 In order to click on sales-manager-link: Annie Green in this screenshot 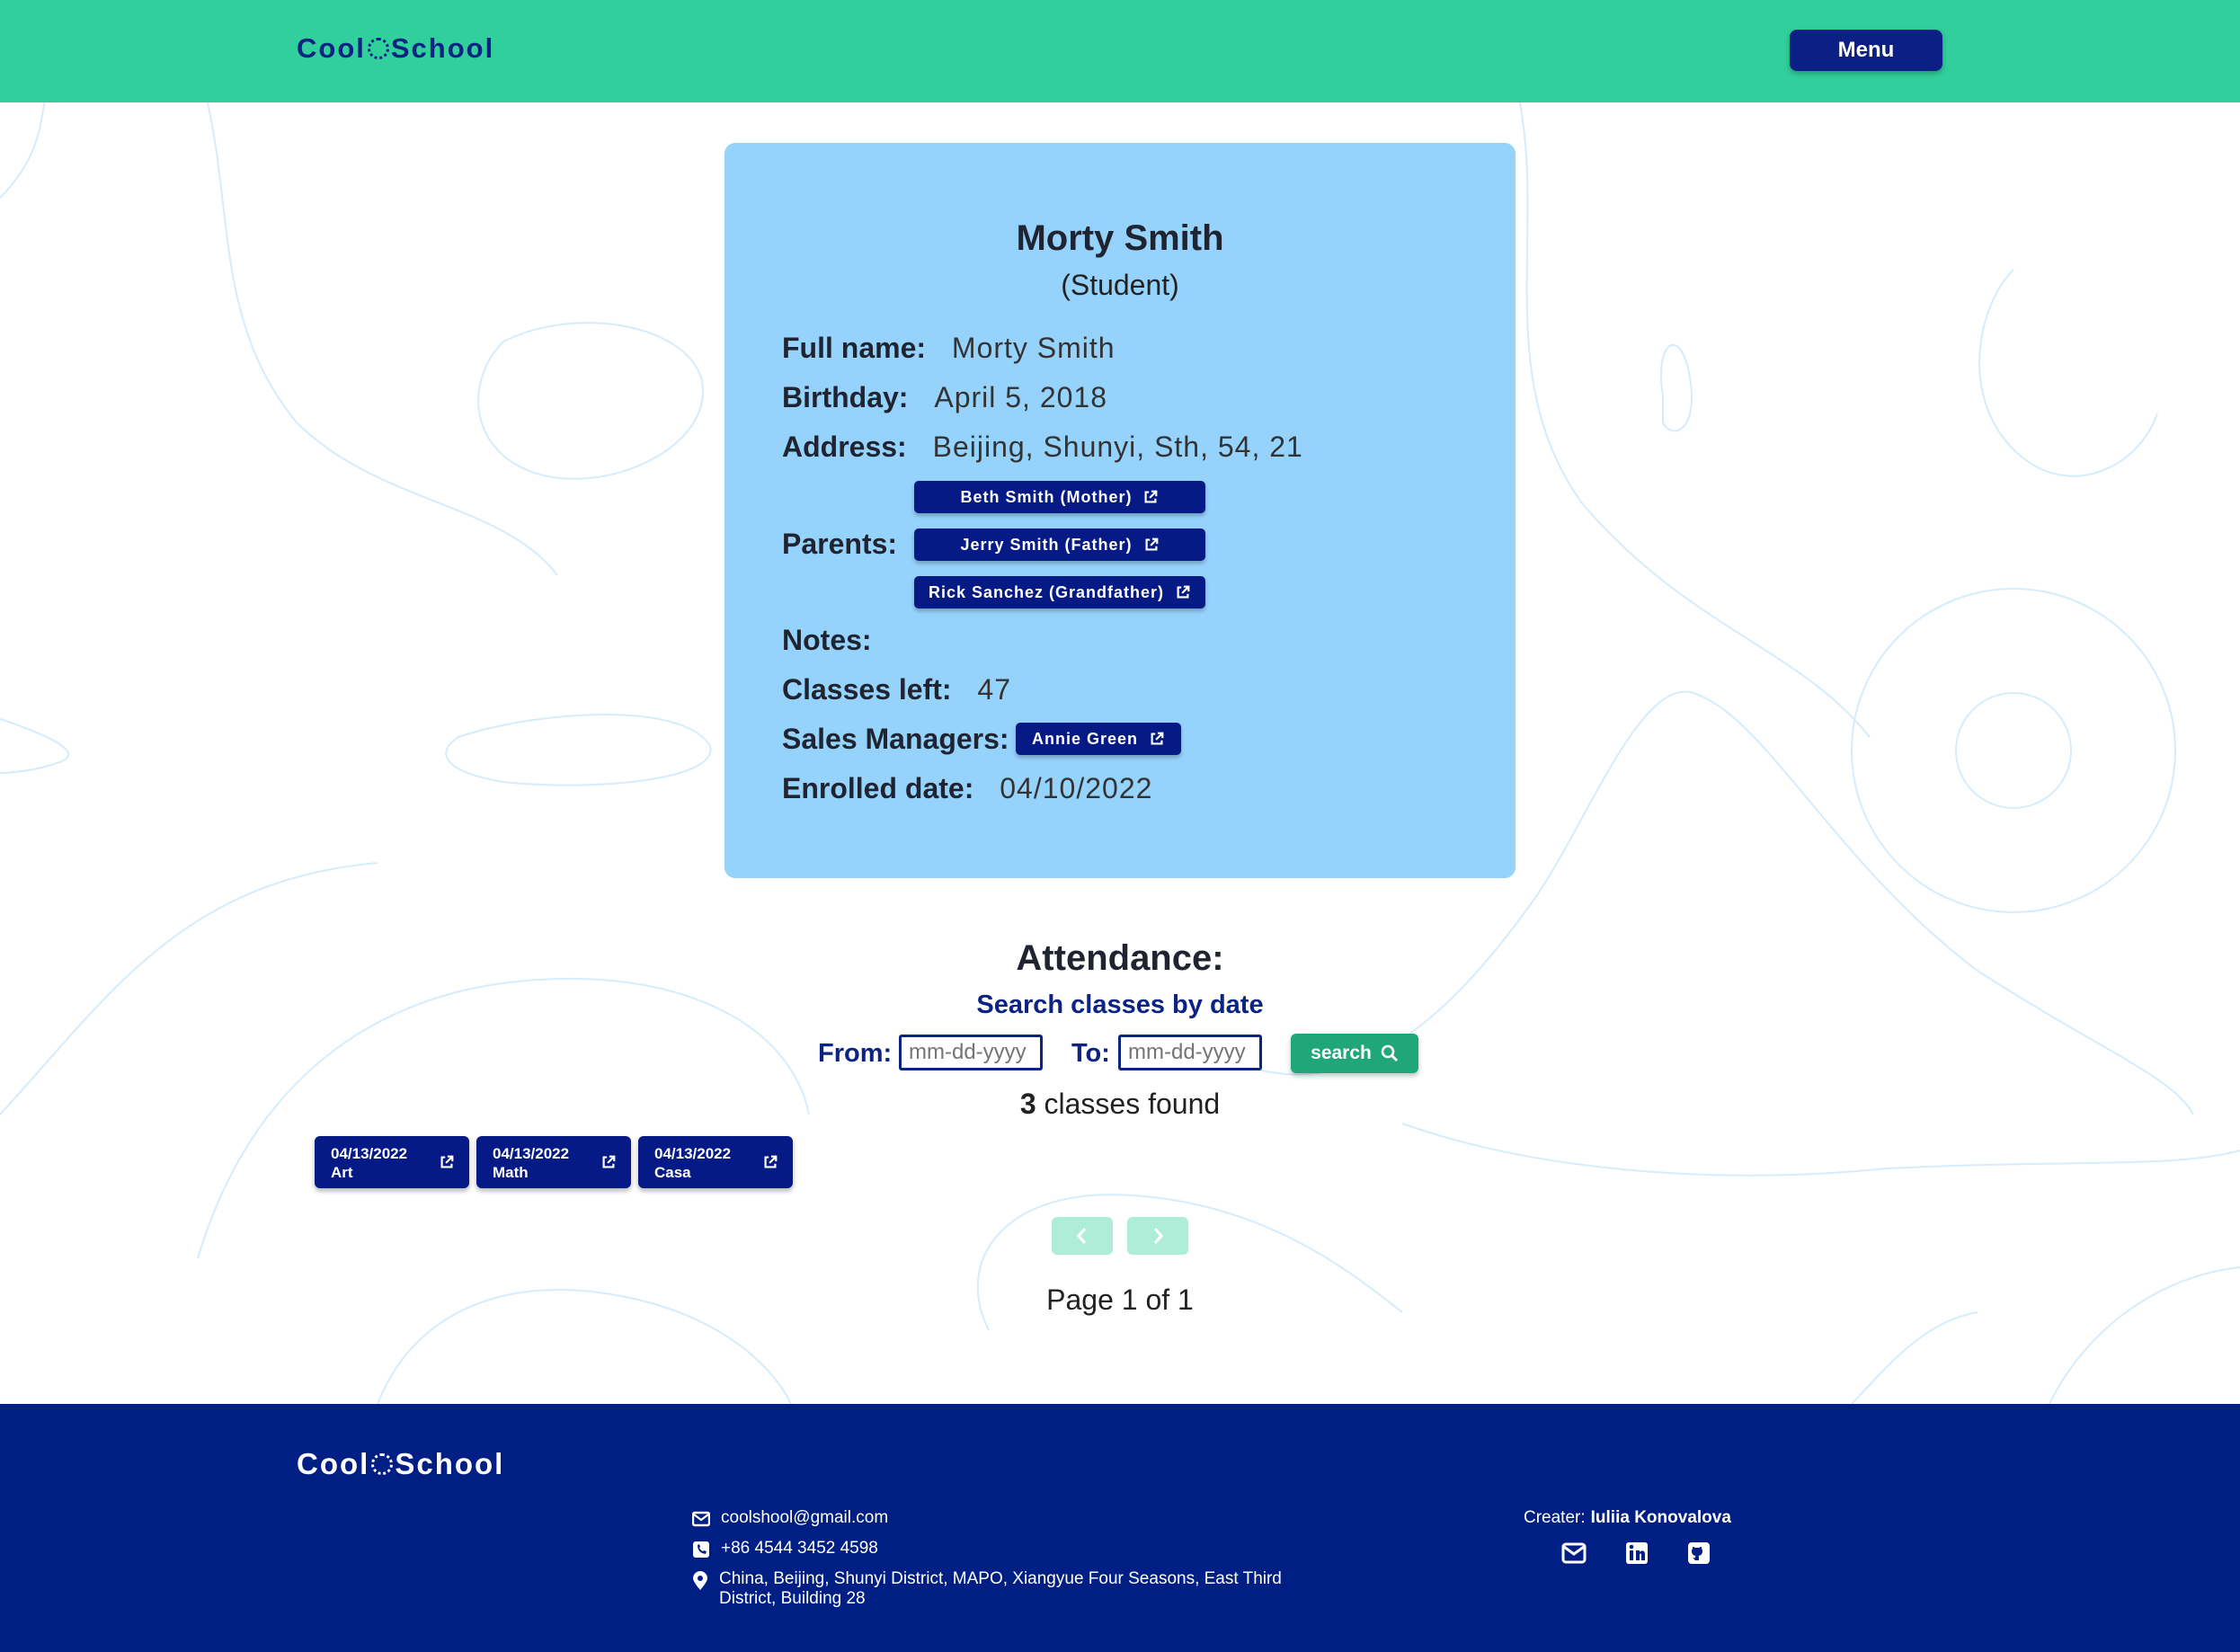, I will do `click(1098, 739)`.